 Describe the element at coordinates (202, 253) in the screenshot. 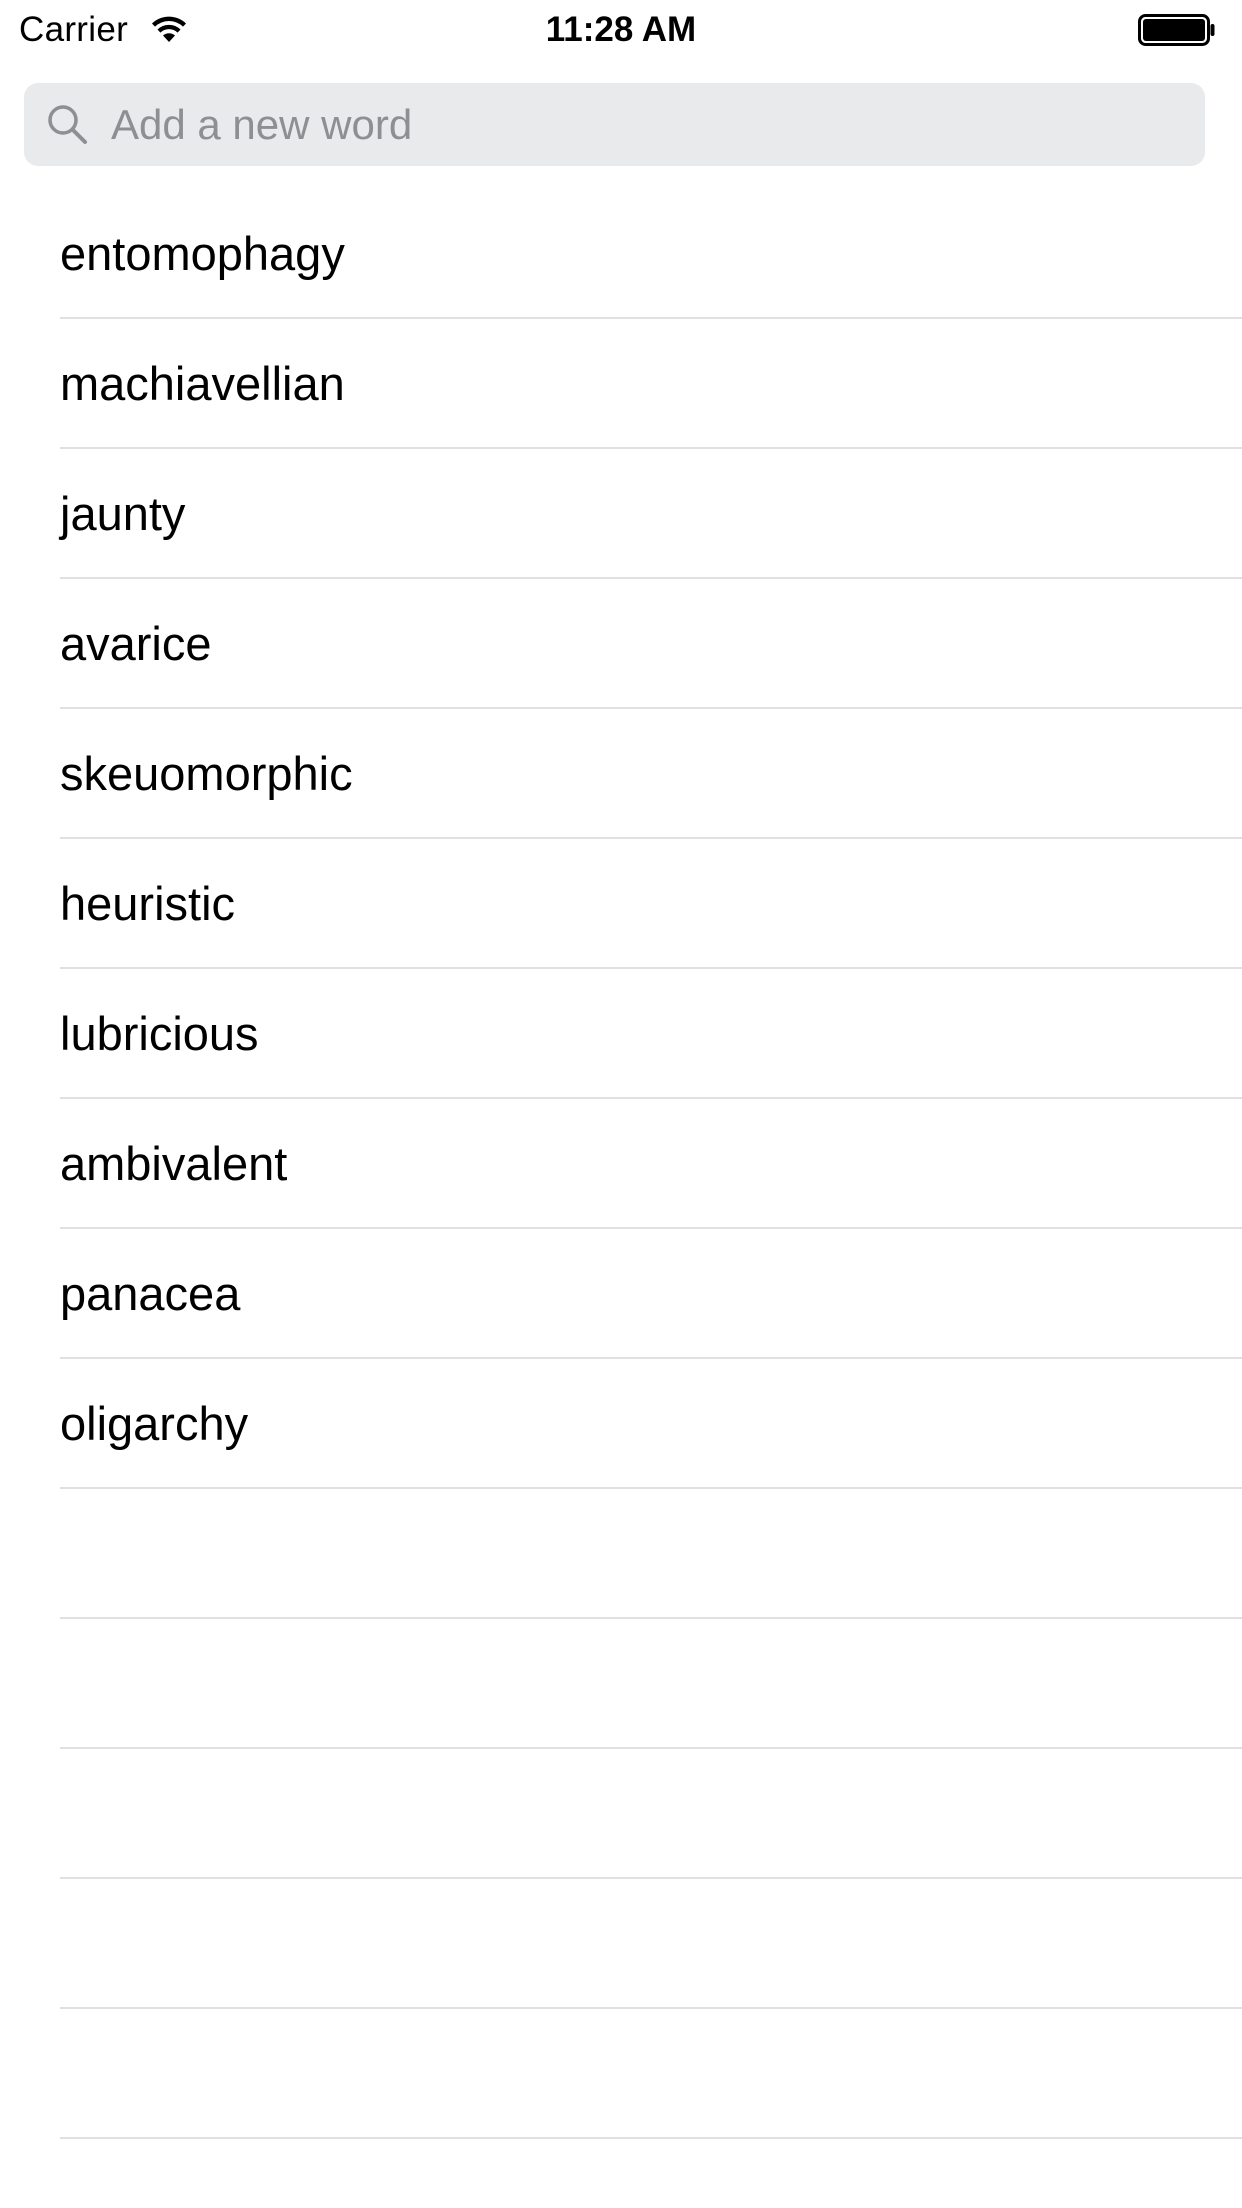

I see `list-item-label: entomophagy` at that location.